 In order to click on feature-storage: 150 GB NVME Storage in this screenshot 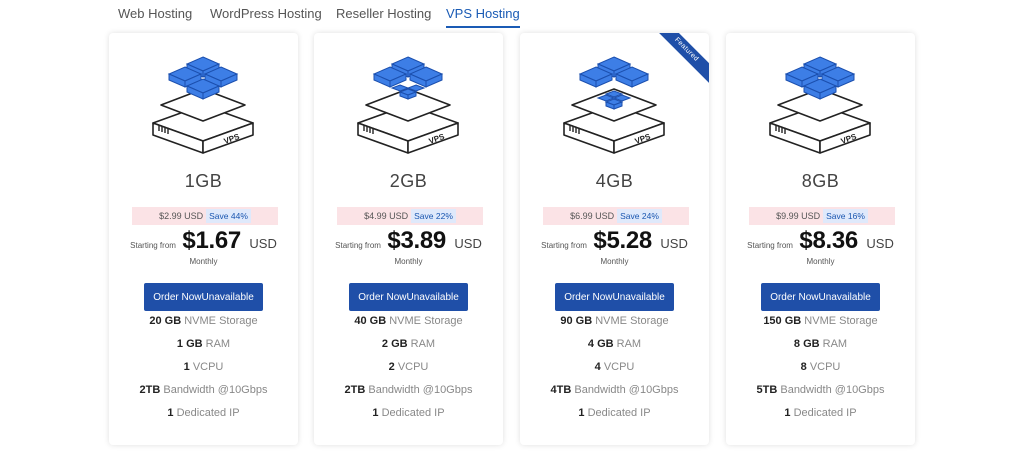, I will do `click(820, 321)`.